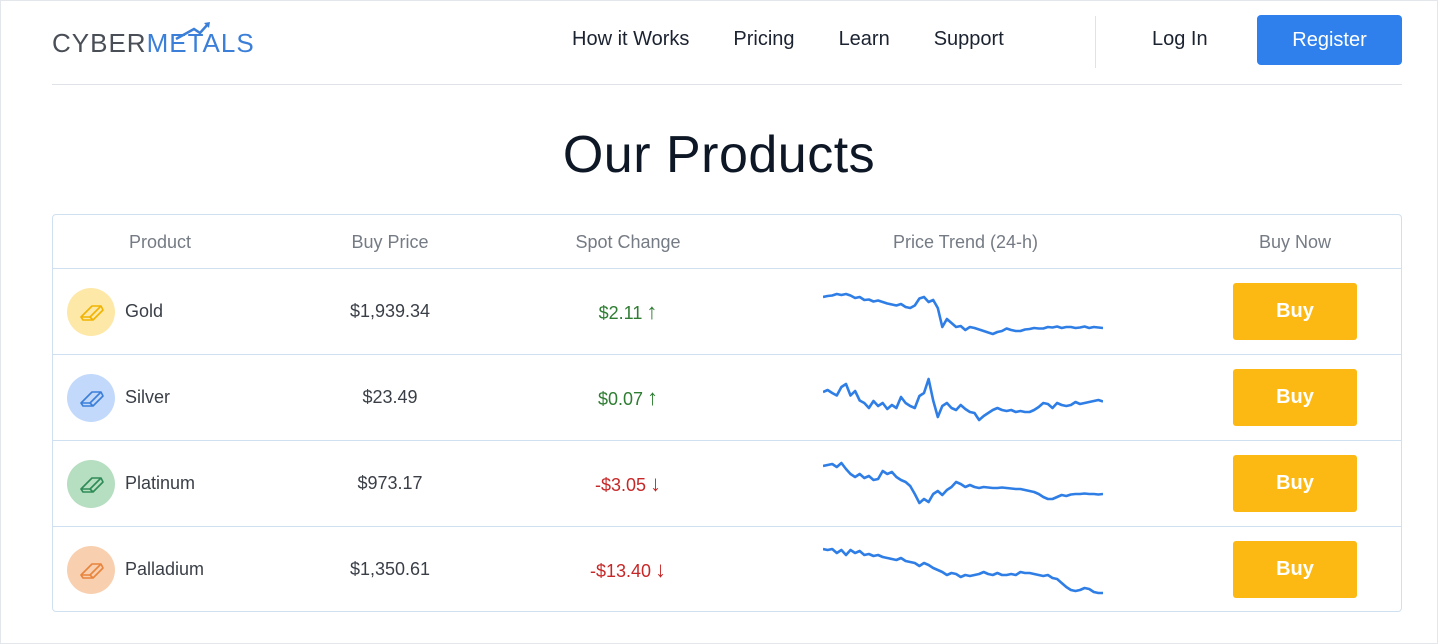 The height and width of the screenshot is (644, 1438). What do you see at coordinates (390, 483) in the screenshot?
I see `buy-price: $973.17` at bounding box center [390, 483].